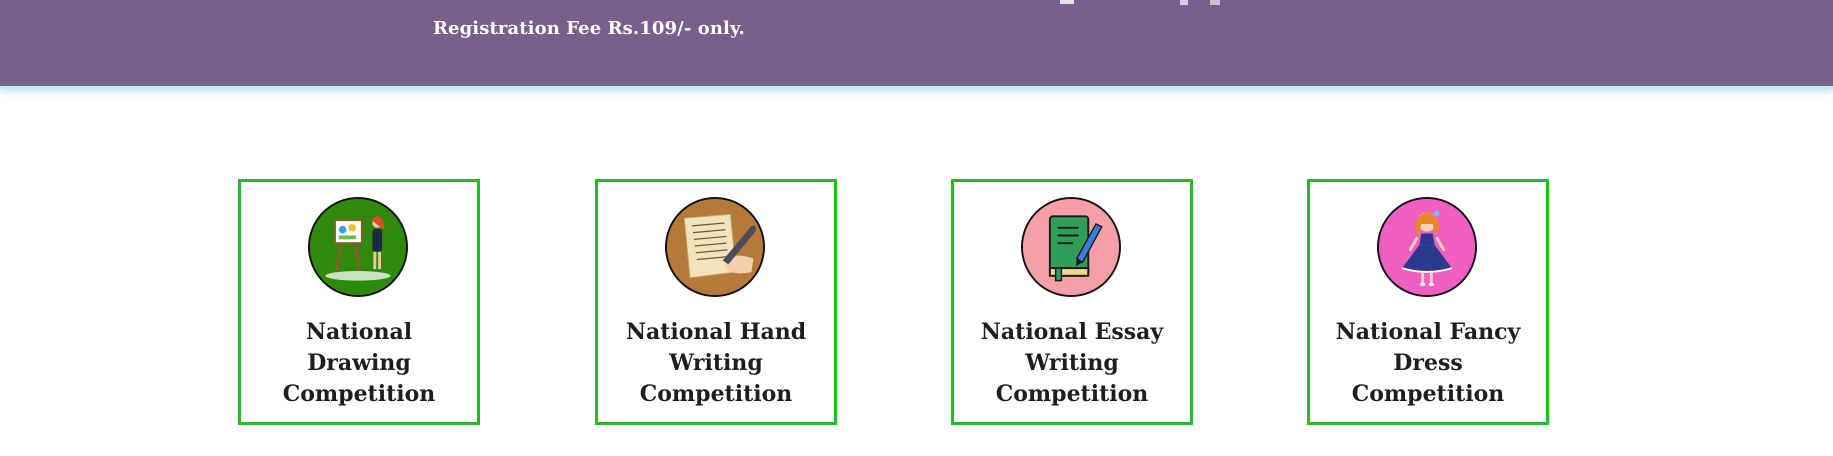 This screenshot has height=456, width=1833. I want to click on fancy-dress-girl-icon, so click(1427, 247).